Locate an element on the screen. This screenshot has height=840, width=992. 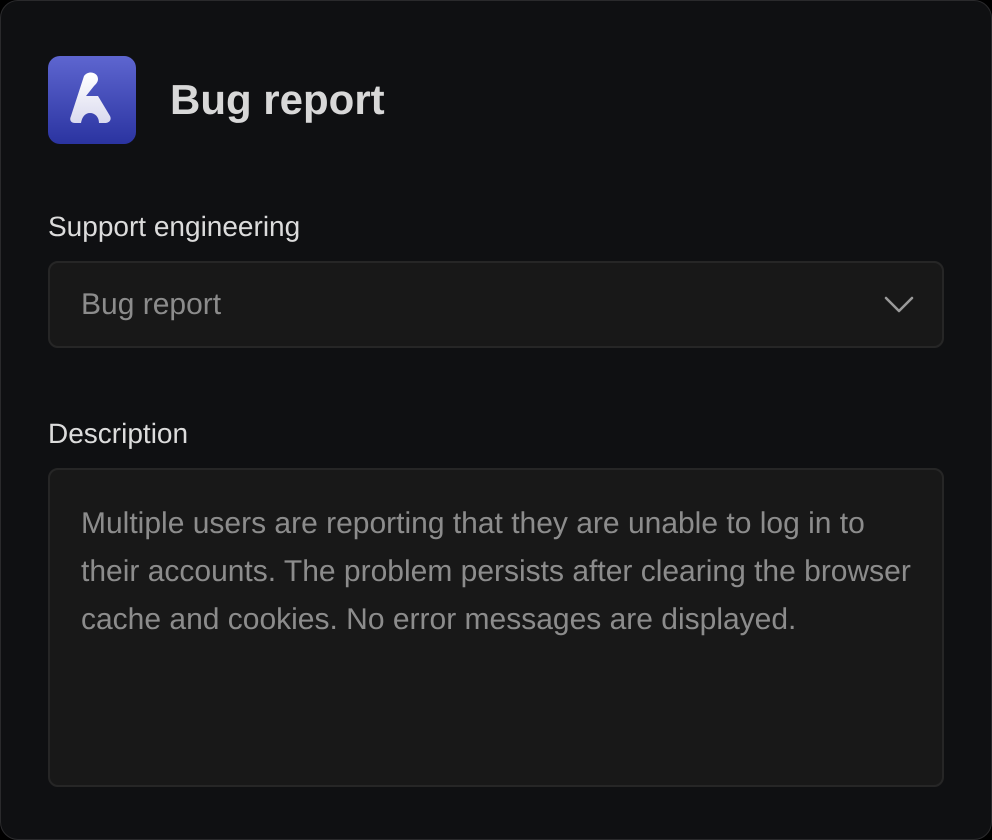
category-dropdown: Bug report is located at coordinates (496, 304).